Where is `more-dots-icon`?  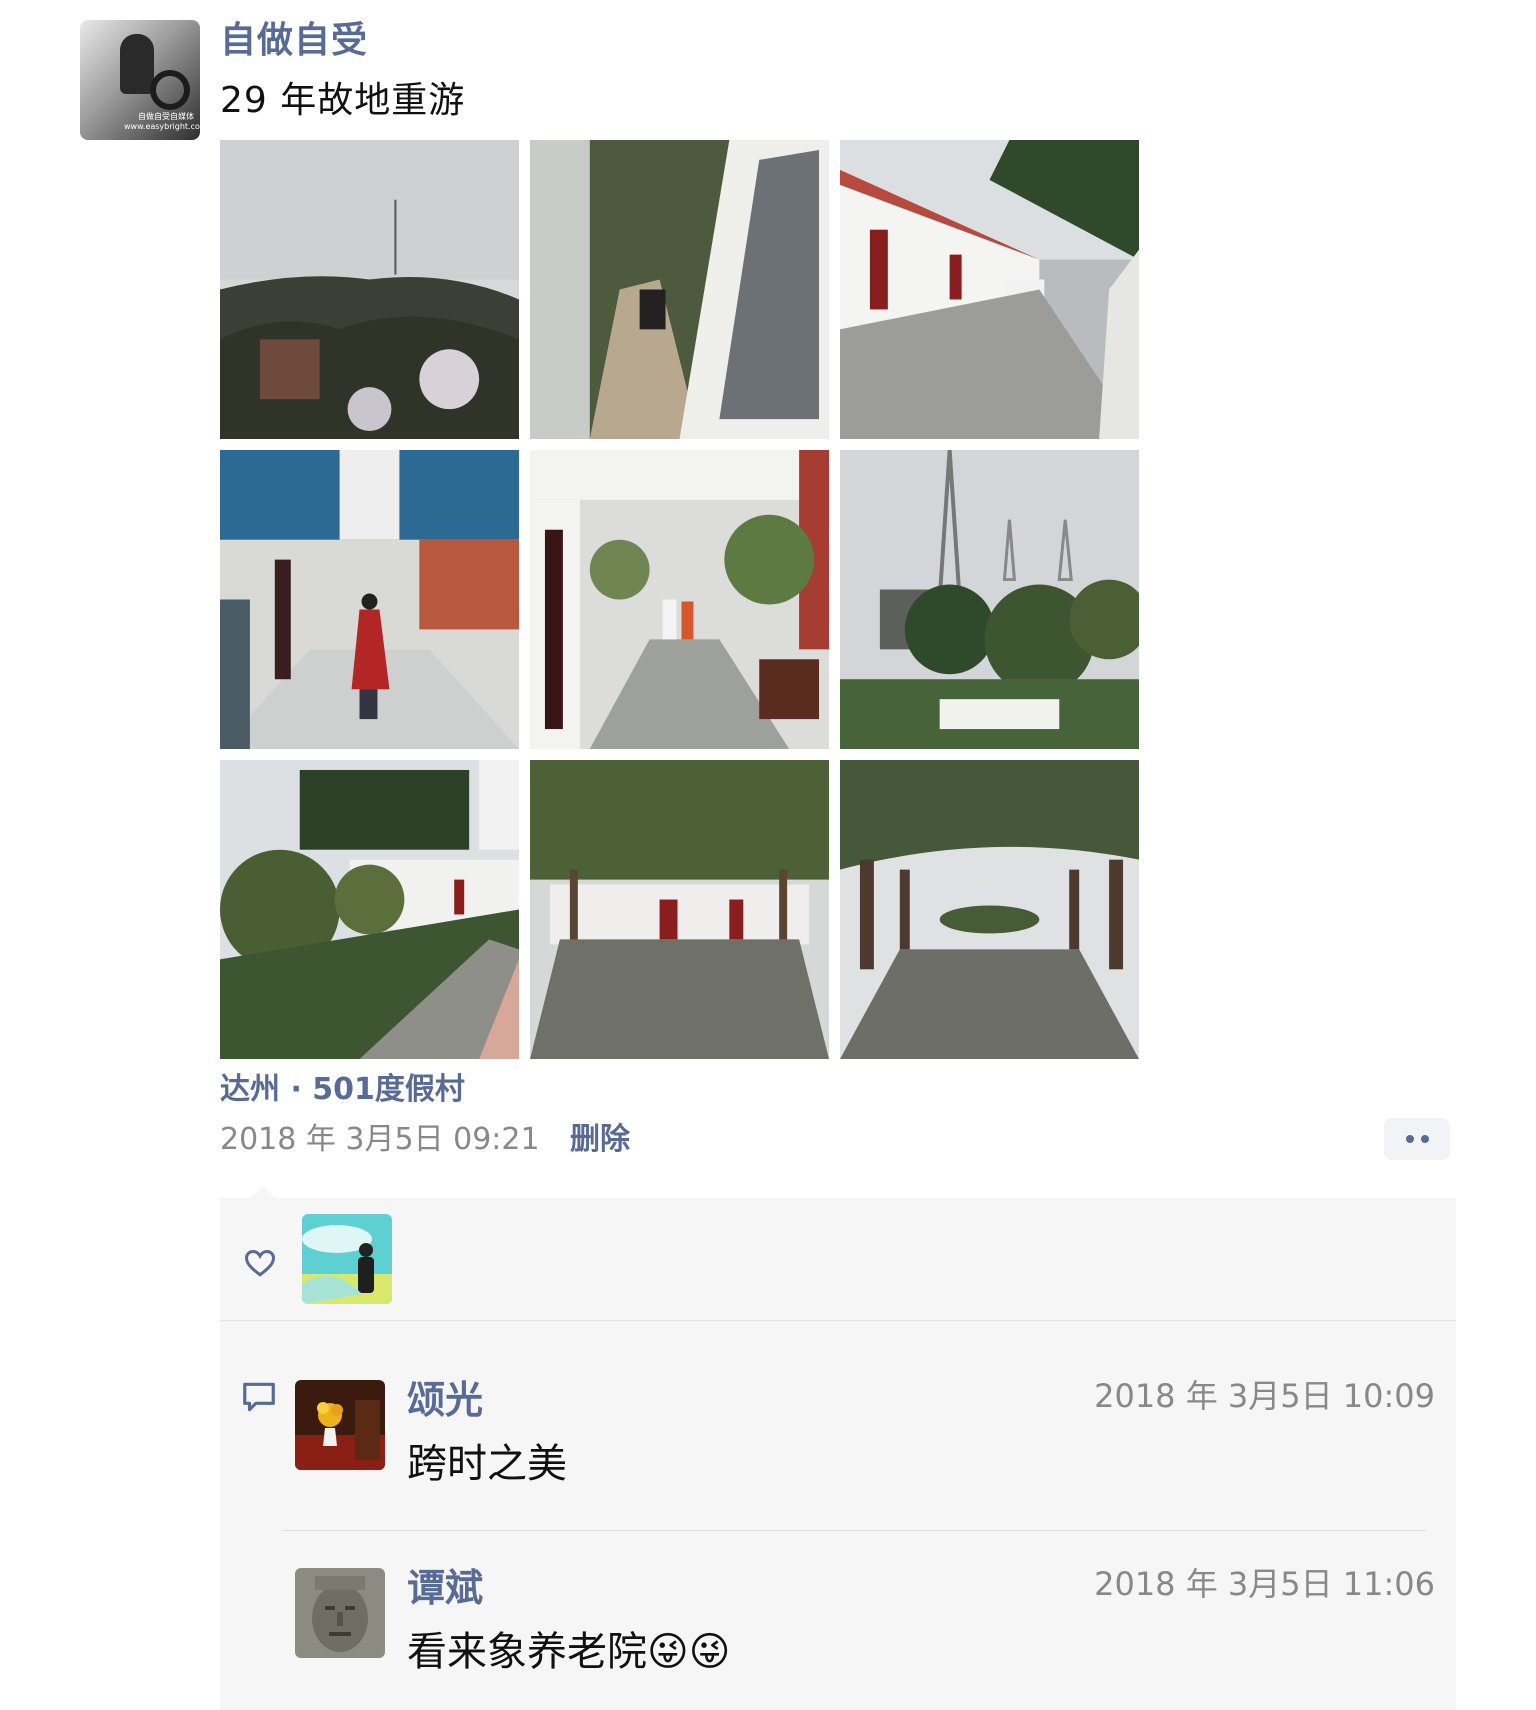
more-dots-icon is located at coordinates (1417, 1139).